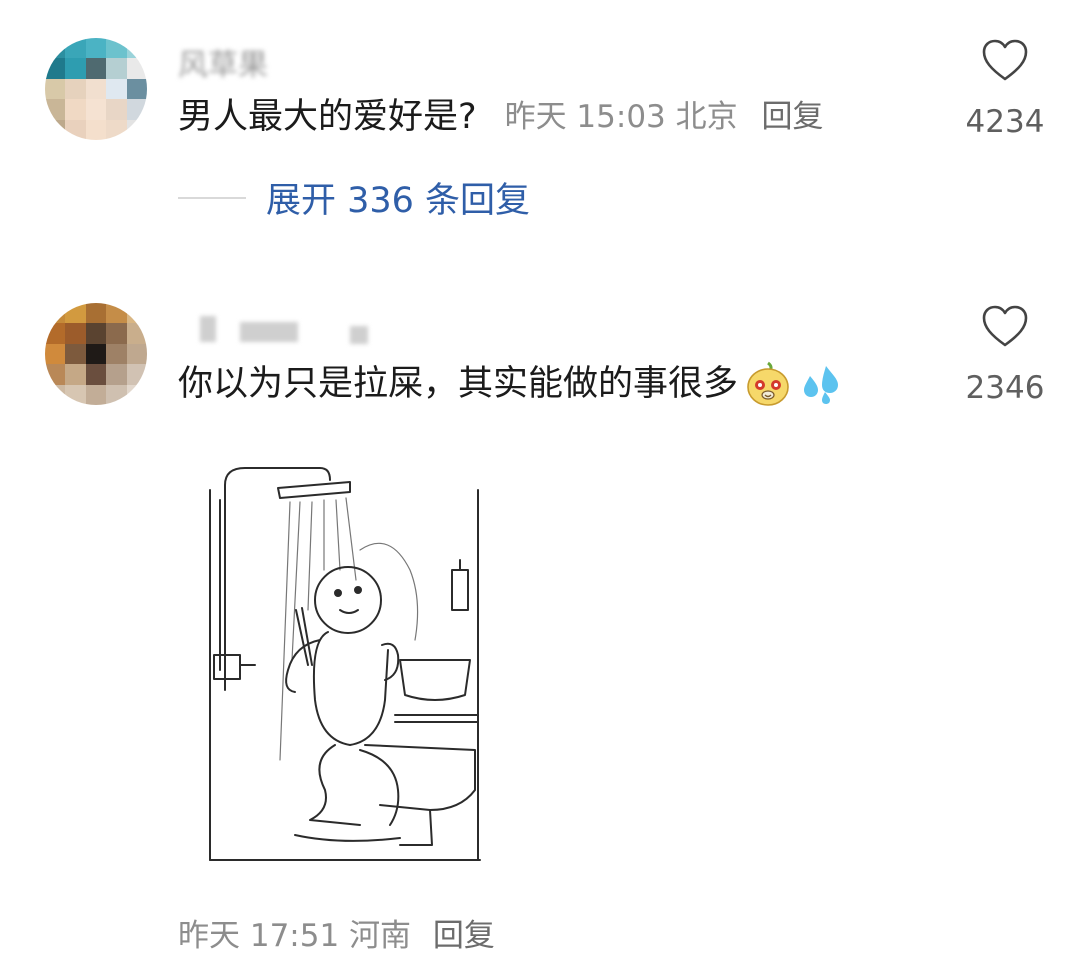  Describe the element at coordinates (821, 385) in the screenshot. I see `sweat-droplets-emoji` at that location.